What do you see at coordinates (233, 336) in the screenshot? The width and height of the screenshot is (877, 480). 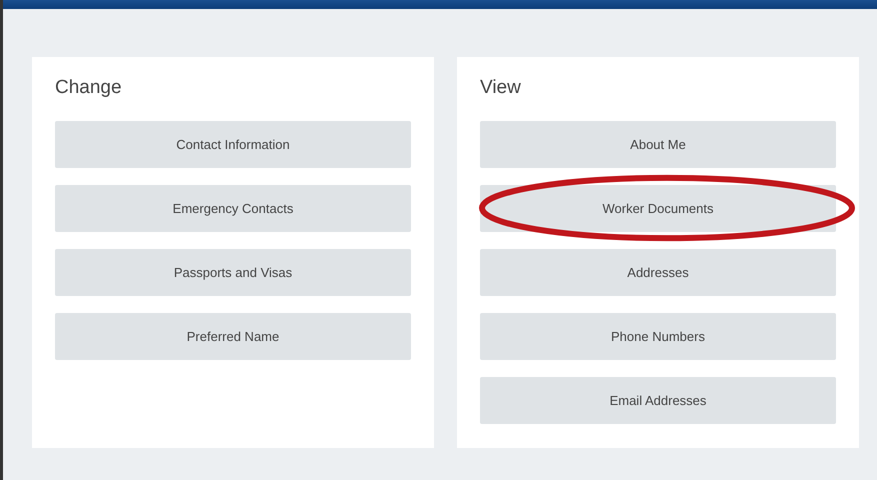 I see `action-button: Preferred Name` at bounding box center [233, 336].